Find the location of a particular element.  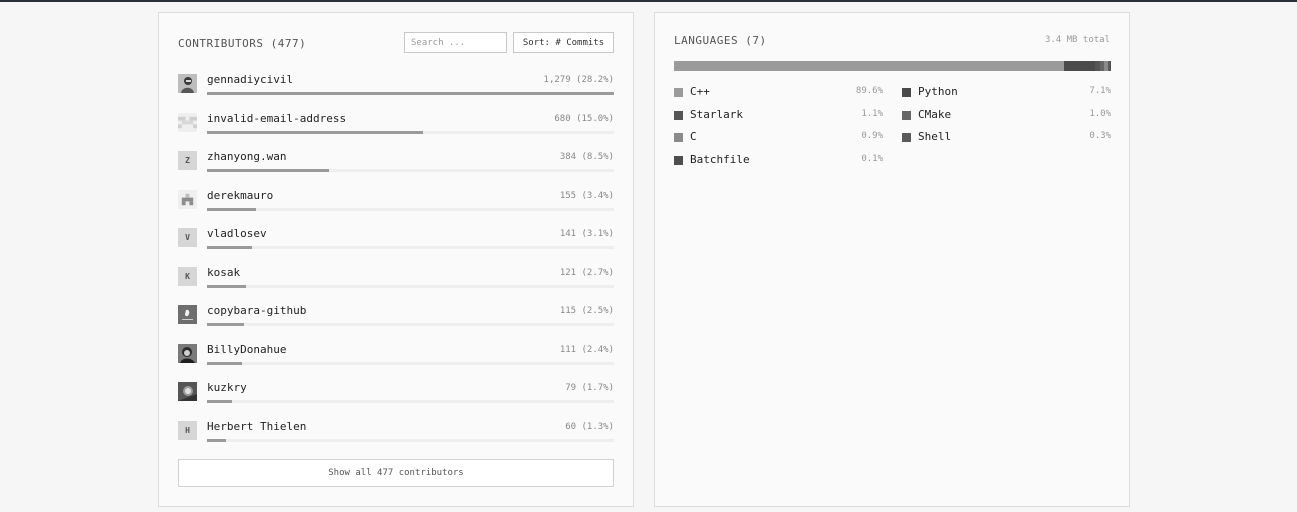

language-legend-item: Batchfile 0.1% is located at coordinates (778, 163).